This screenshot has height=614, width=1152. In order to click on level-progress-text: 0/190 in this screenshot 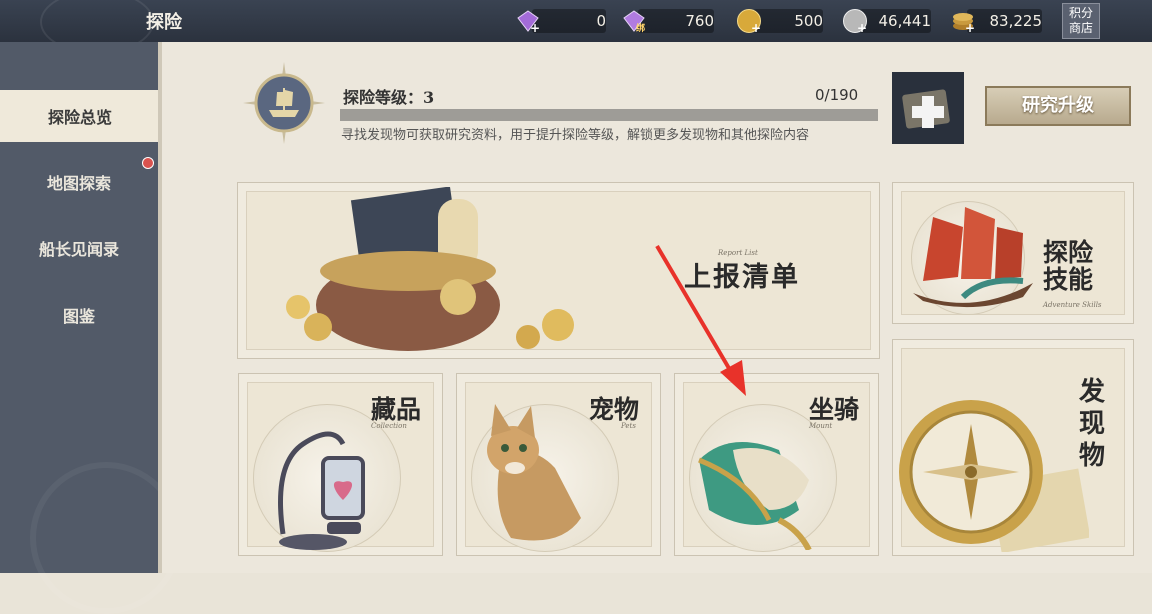, I will do `click(837, 95)`.